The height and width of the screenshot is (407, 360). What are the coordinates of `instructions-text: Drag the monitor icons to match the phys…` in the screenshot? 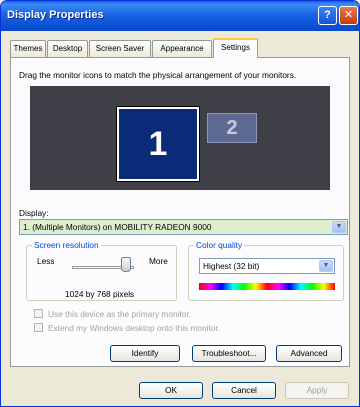 It's located at (158, 75).